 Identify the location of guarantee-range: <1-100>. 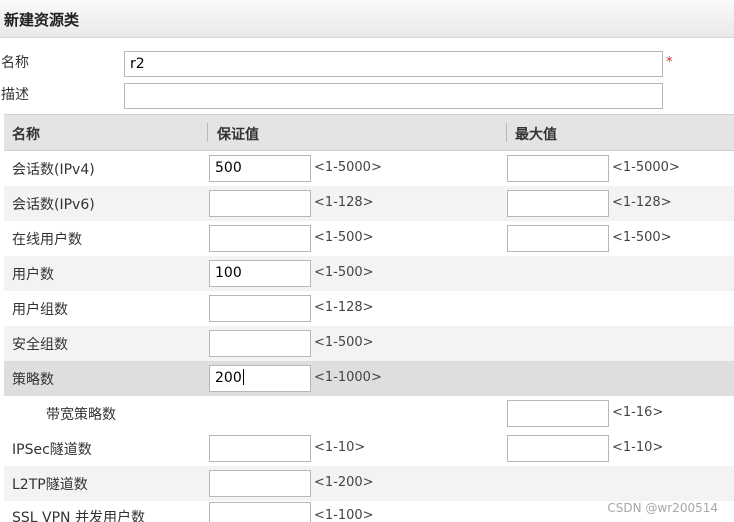
(344, 515).